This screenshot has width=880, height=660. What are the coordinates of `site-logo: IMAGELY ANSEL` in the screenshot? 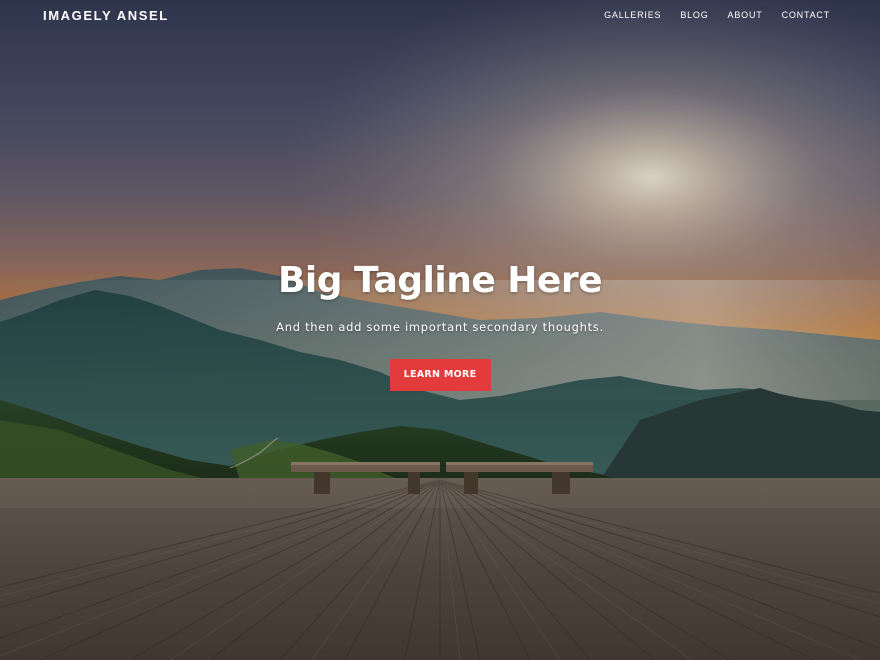 It's located at (106, 15).